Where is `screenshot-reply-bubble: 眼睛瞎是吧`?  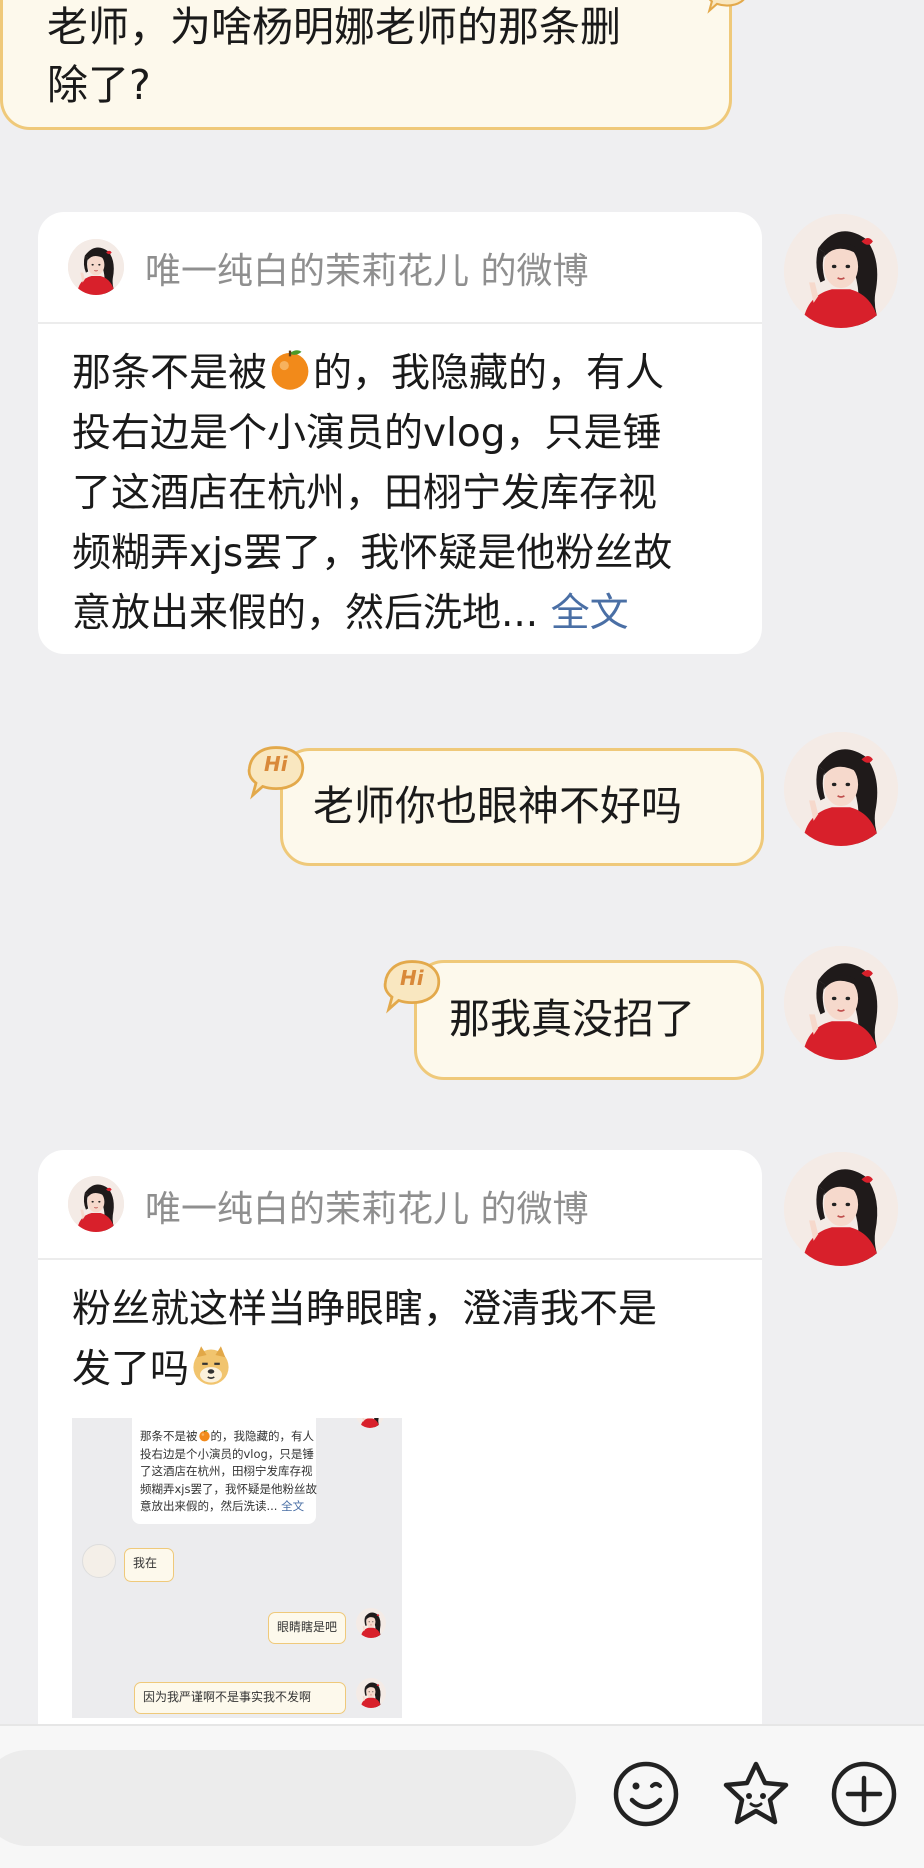
screenshot-reply-bubble: 眼睛瞎是吧 is located at coordinates (307, 1628).